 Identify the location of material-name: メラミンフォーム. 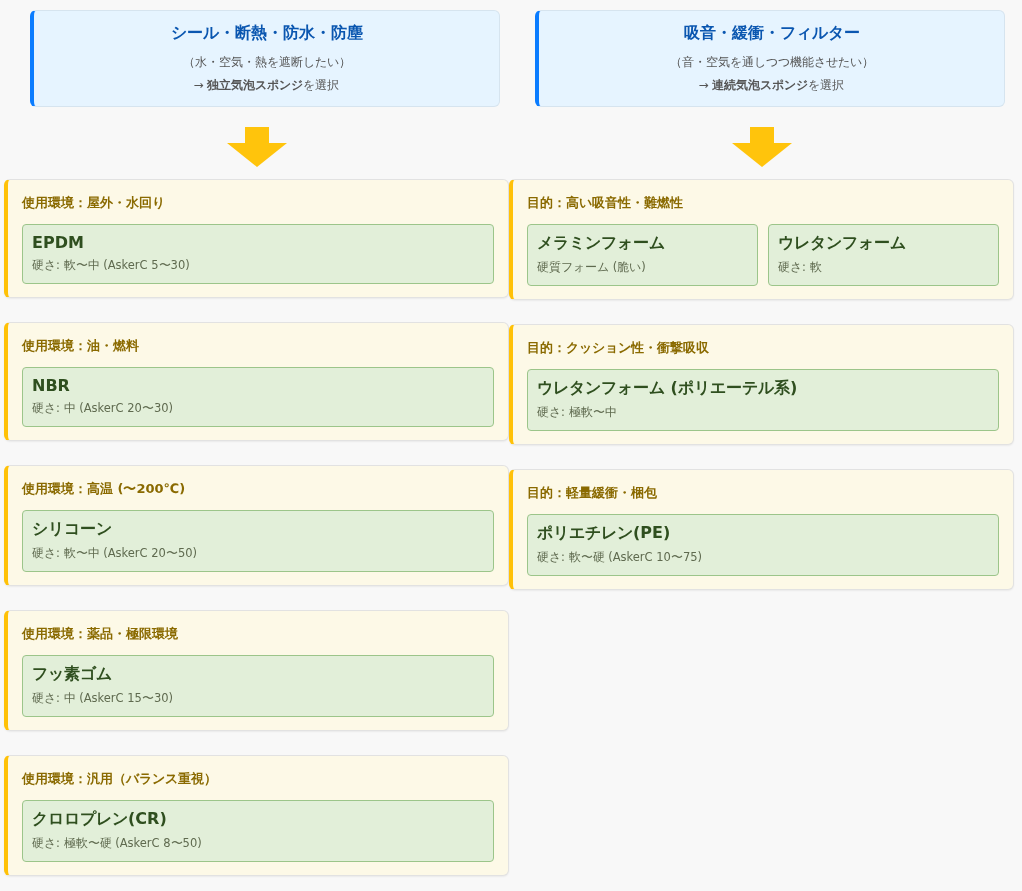
(601, 243).